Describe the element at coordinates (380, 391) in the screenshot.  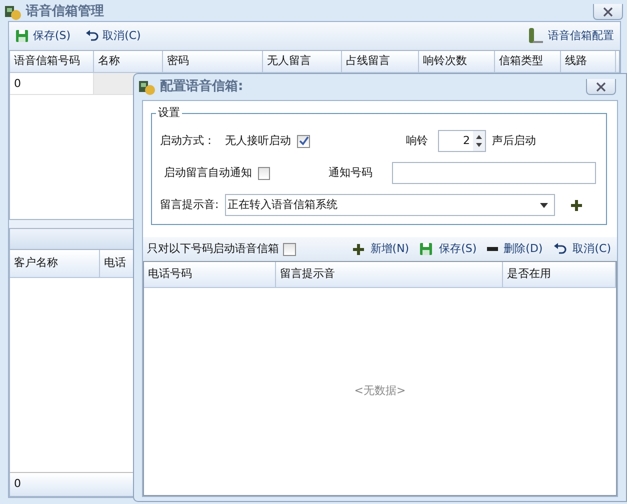
I see `empty-message: <无数据>` at that location.